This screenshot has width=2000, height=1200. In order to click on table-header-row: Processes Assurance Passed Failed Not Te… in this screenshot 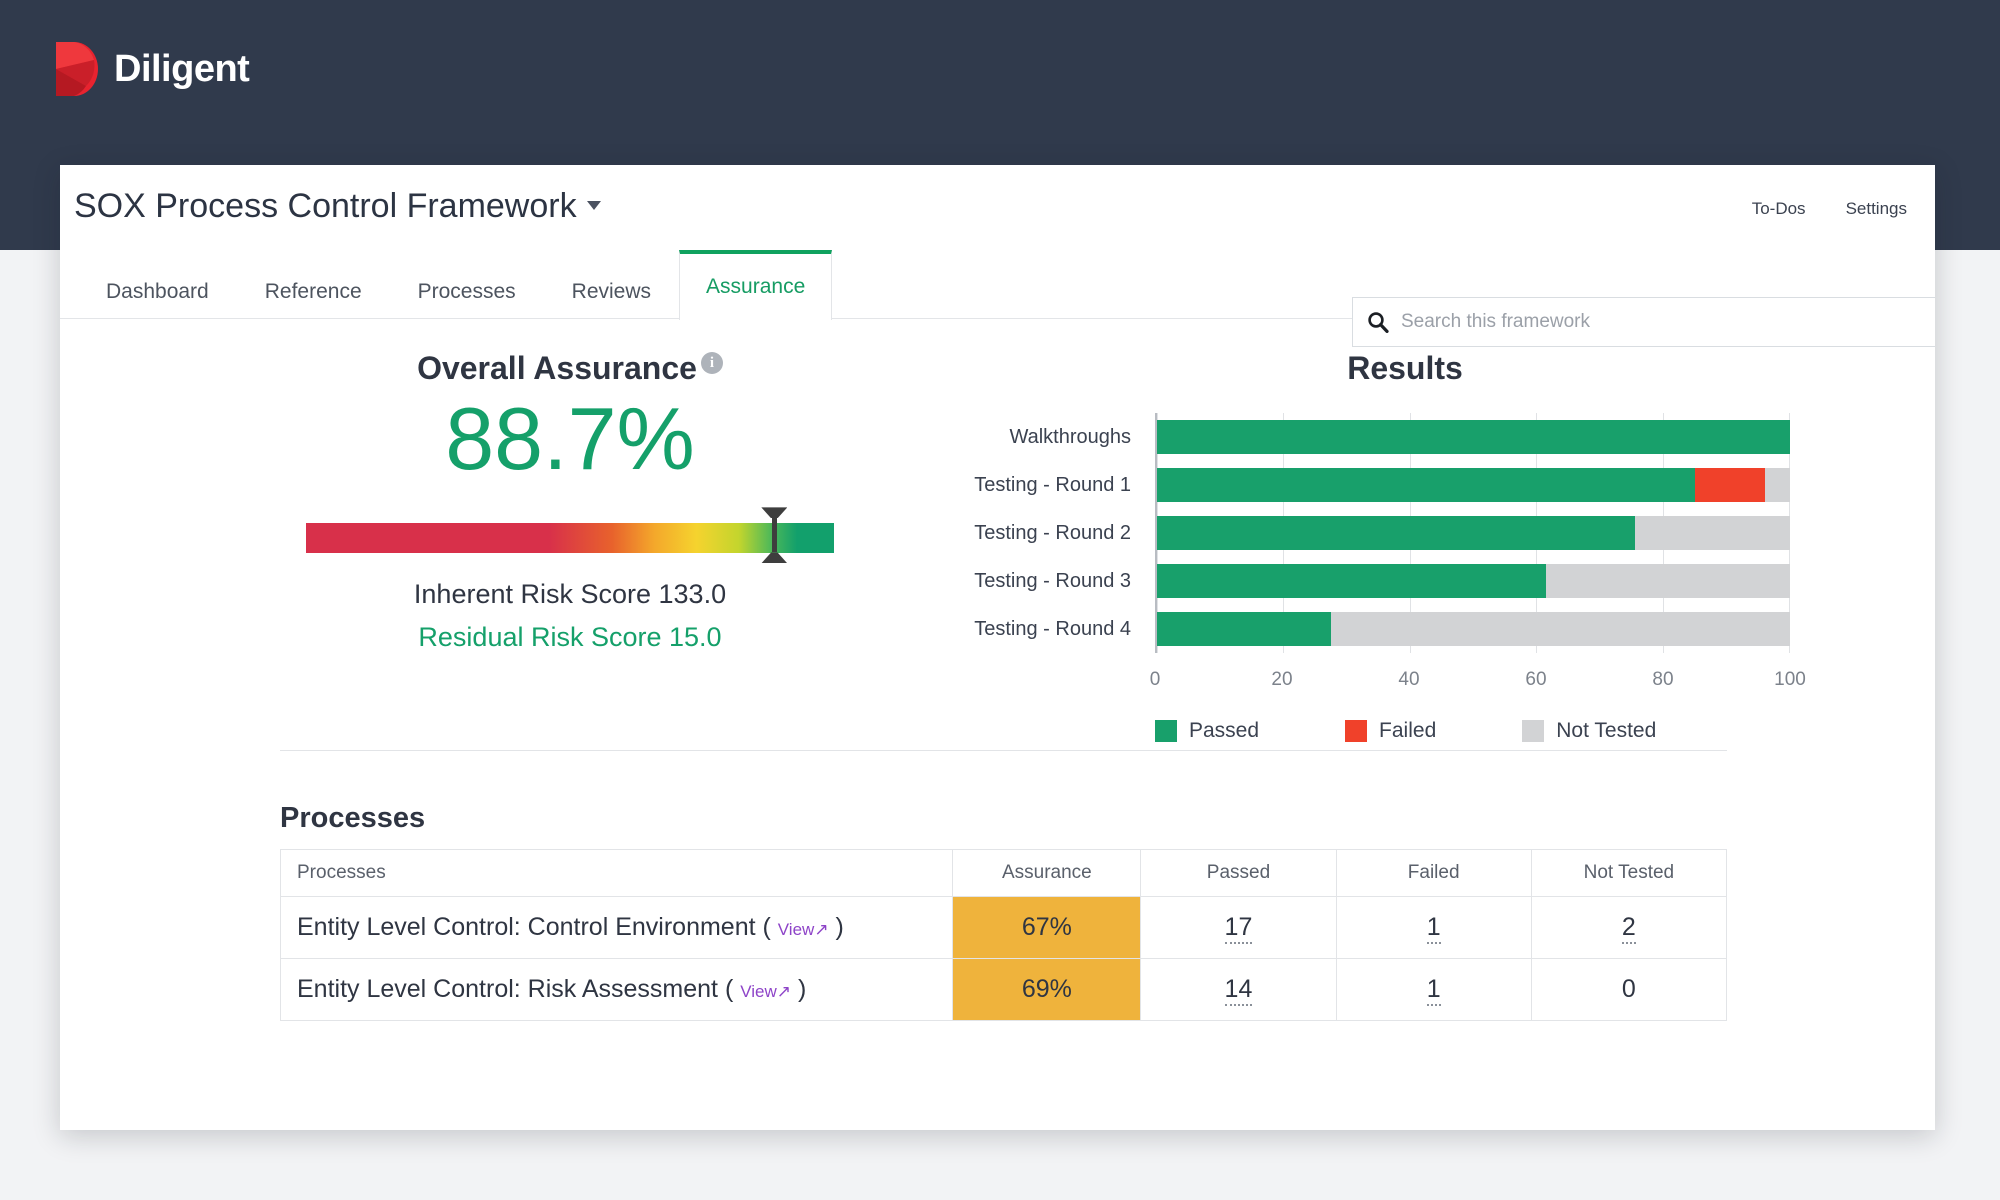, I will do `click(1003, 873)`.